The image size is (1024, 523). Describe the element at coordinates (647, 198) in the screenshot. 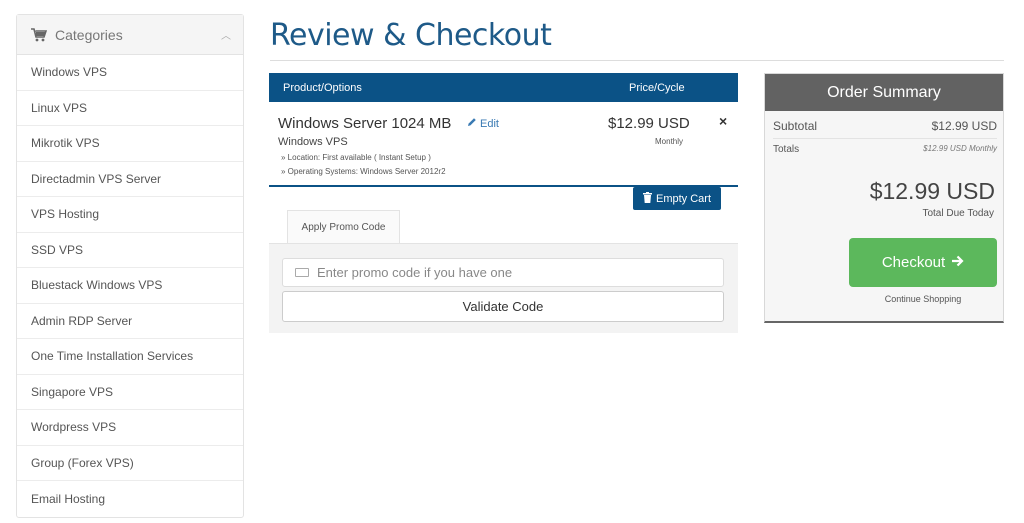

I see `trash-icon` at that location.